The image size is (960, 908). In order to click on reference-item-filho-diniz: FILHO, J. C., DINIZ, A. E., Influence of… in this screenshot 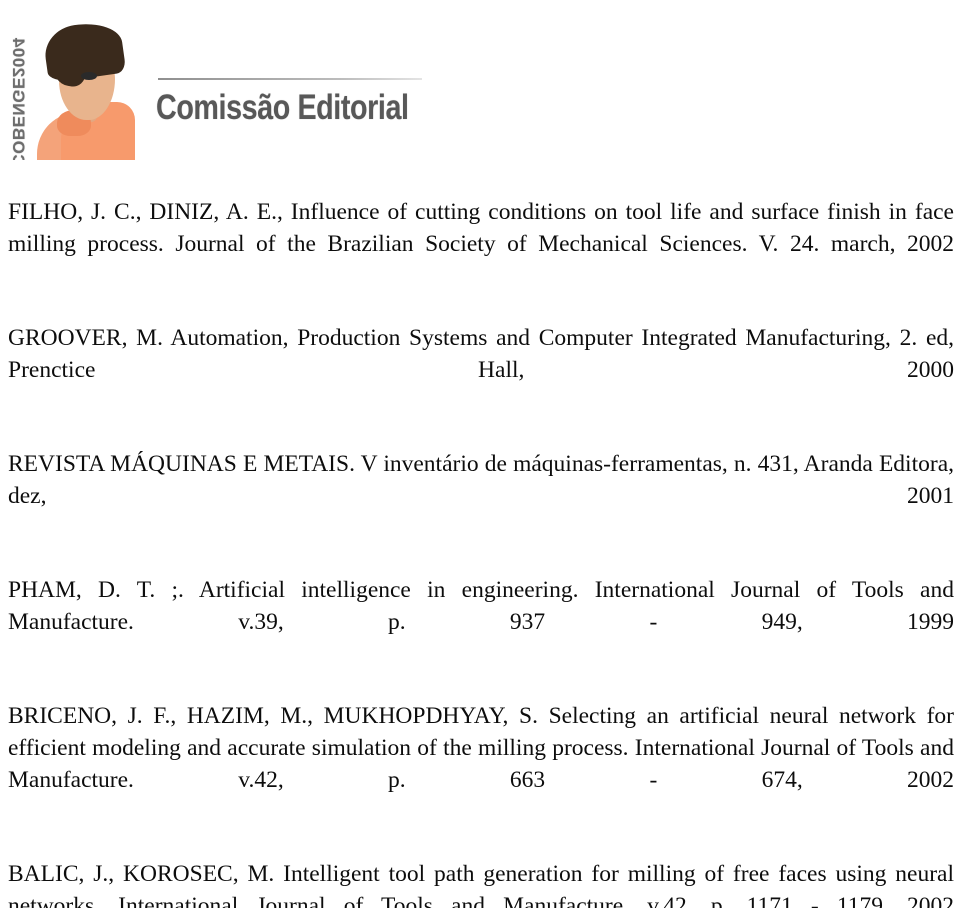, I will do `click(481, 228)`.